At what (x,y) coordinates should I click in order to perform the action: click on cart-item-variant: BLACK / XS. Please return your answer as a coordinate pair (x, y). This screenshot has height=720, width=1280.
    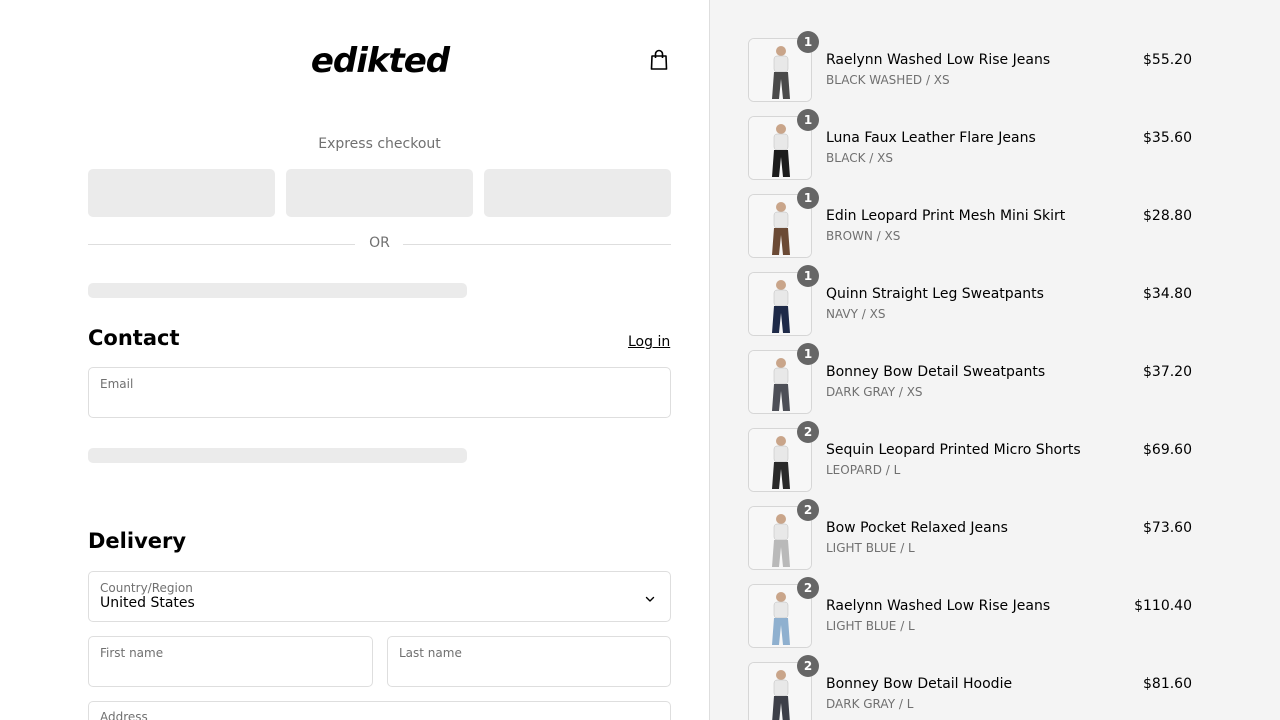
    Looking at the image, I should click on (859, 158).